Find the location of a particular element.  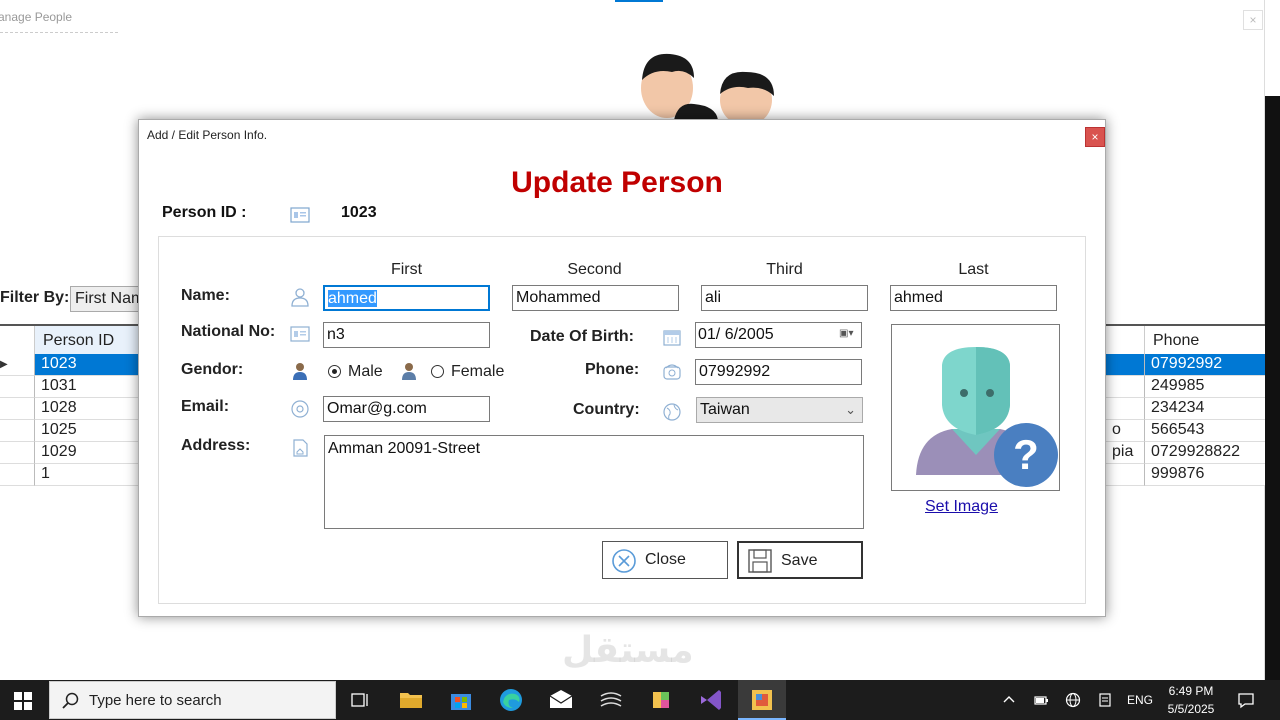

male-radio is located at coordinates (334, 371).